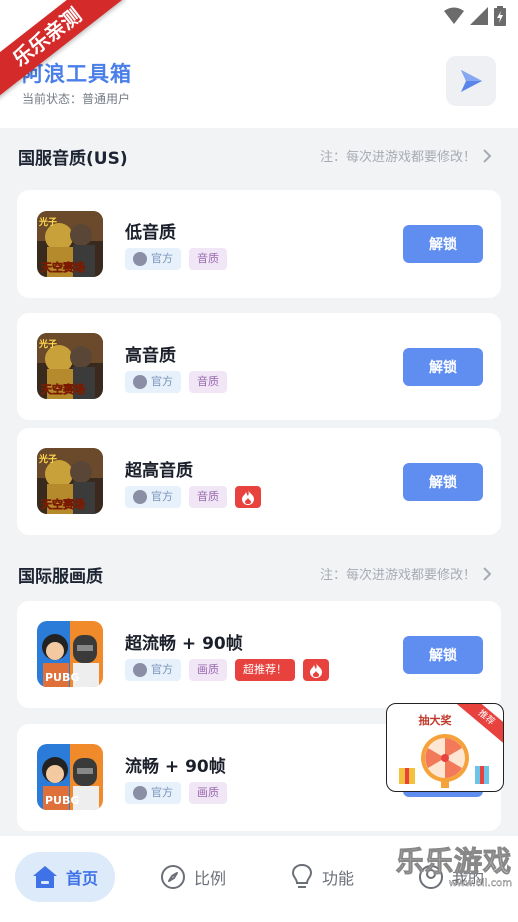  Describe the element at coordinates (454, 15) in the screenshot. I see `wifi-icon` at that location.